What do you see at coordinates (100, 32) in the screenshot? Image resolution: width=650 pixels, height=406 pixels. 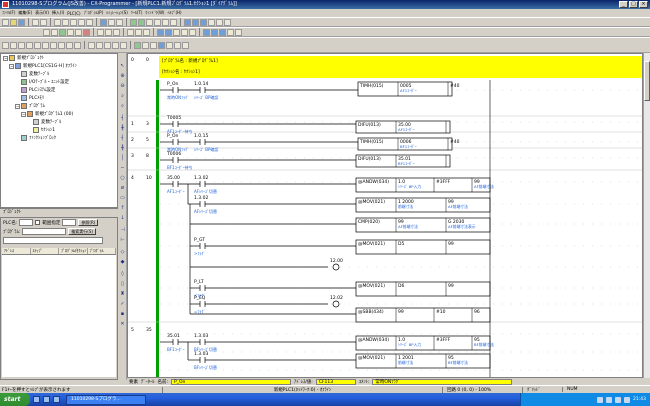 I see `transfer-to-plc-icon` at bounding box center [100, 32].